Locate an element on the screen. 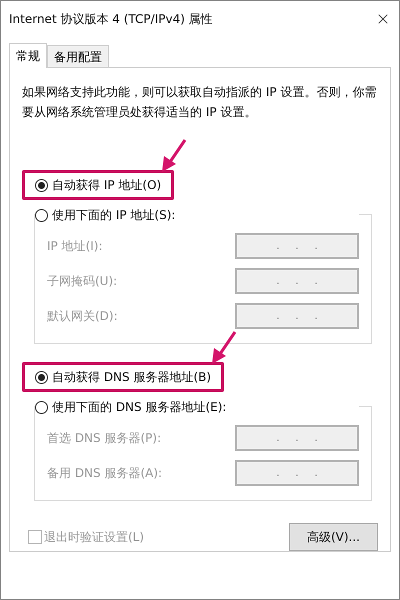 This screenshot has width=400, height=600. radio-label: 自动获得 IP 地址(O) is located at coordinates (107, 185).